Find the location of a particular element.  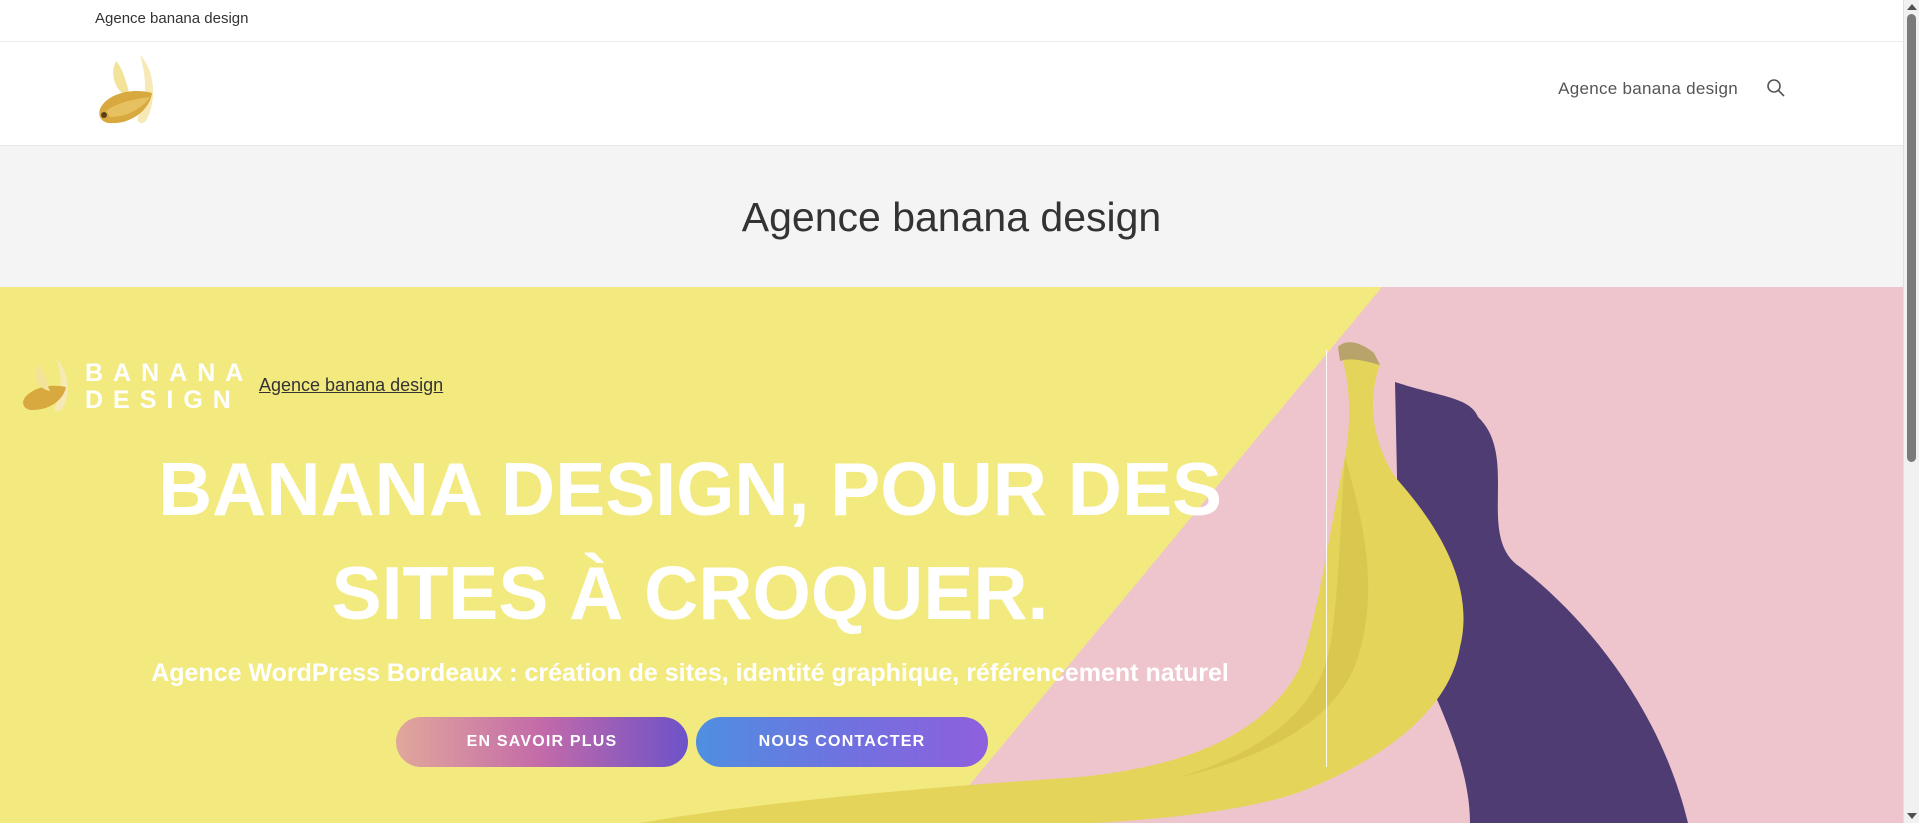

search-icon is located at coordinates (1776, 88).